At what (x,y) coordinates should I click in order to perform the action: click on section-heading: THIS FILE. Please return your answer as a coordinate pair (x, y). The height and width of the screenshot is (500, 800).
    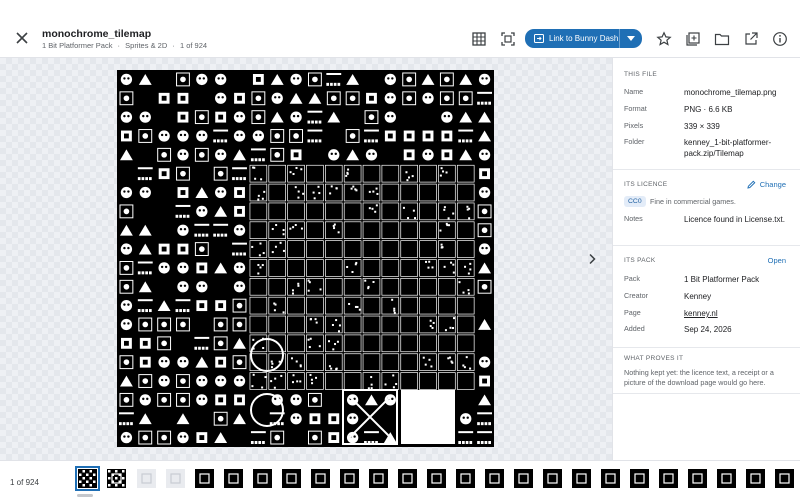
    Looking at the image, I should click on (641, 74).